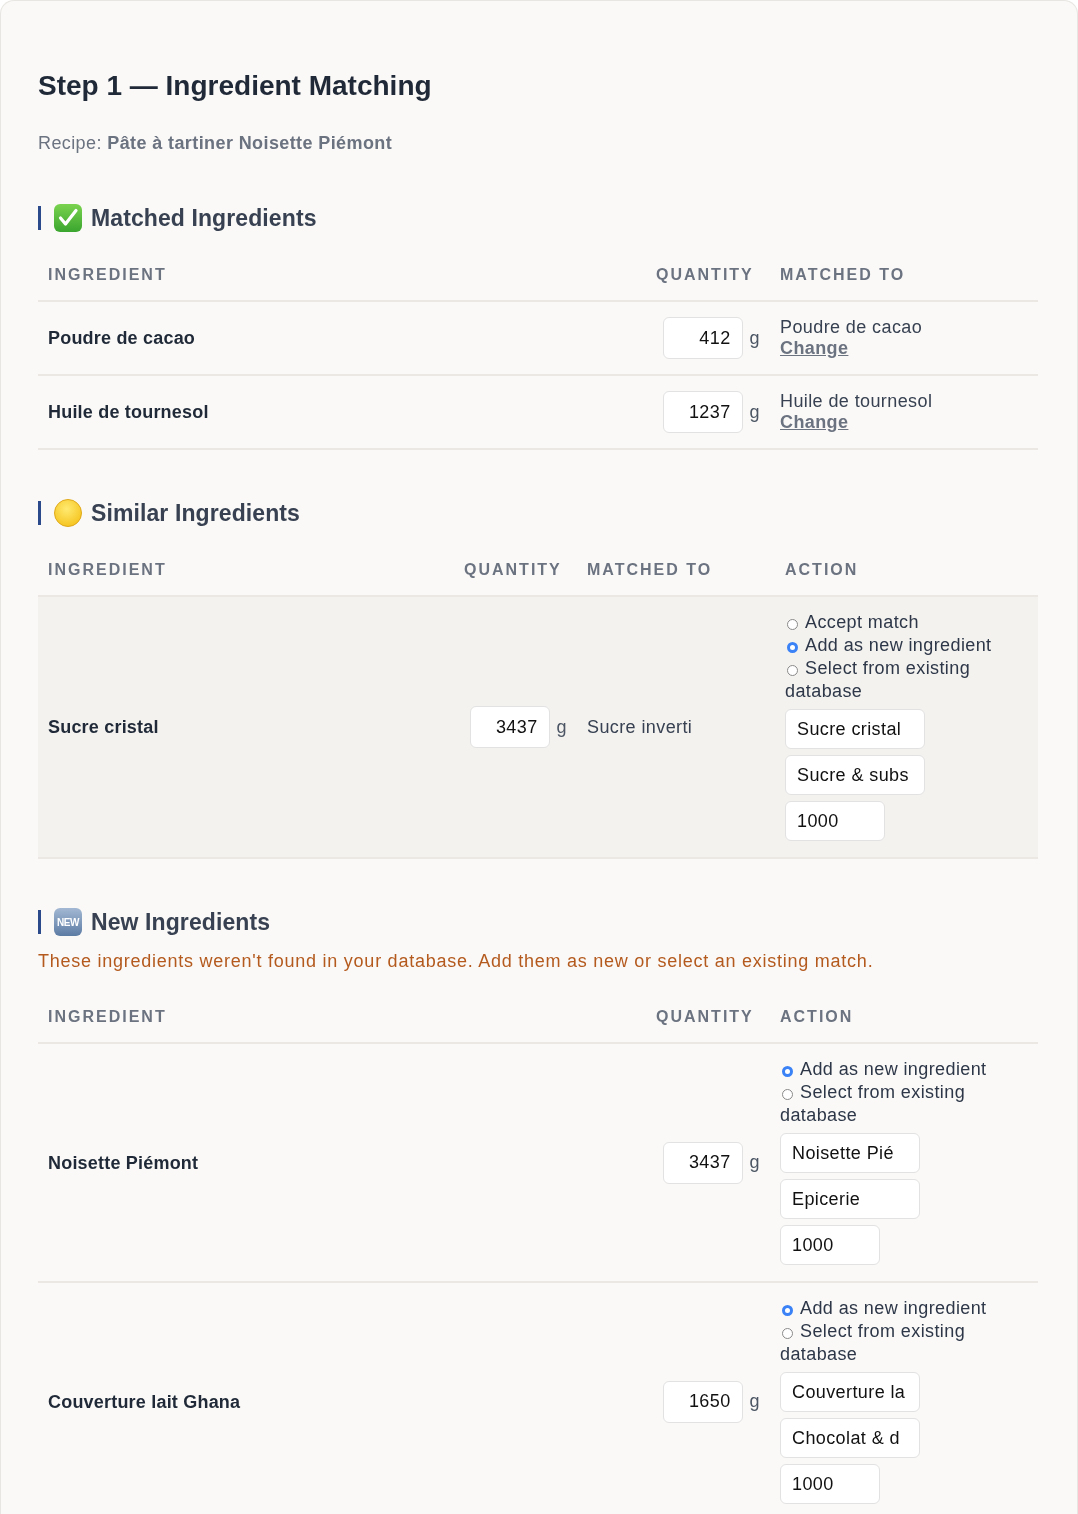 Image resolution: width=1078 pixels, height=1514 pixels. Describe the element at coordinates (702, 412) in the screenshot. I see `quantity-field: 1237` at that location.